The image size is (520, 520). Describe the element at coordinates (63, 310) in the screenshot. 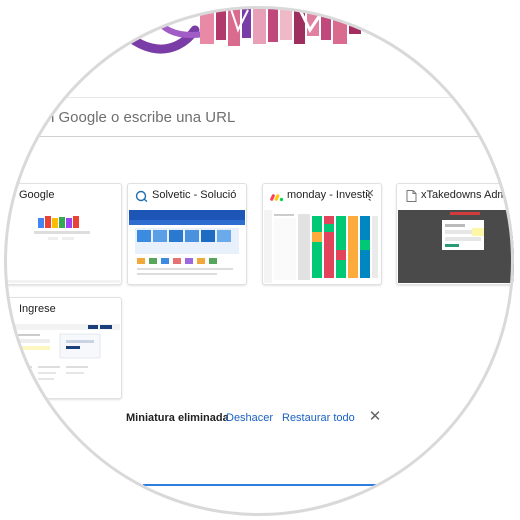

I see `tile-header: Ingrese` at that location.